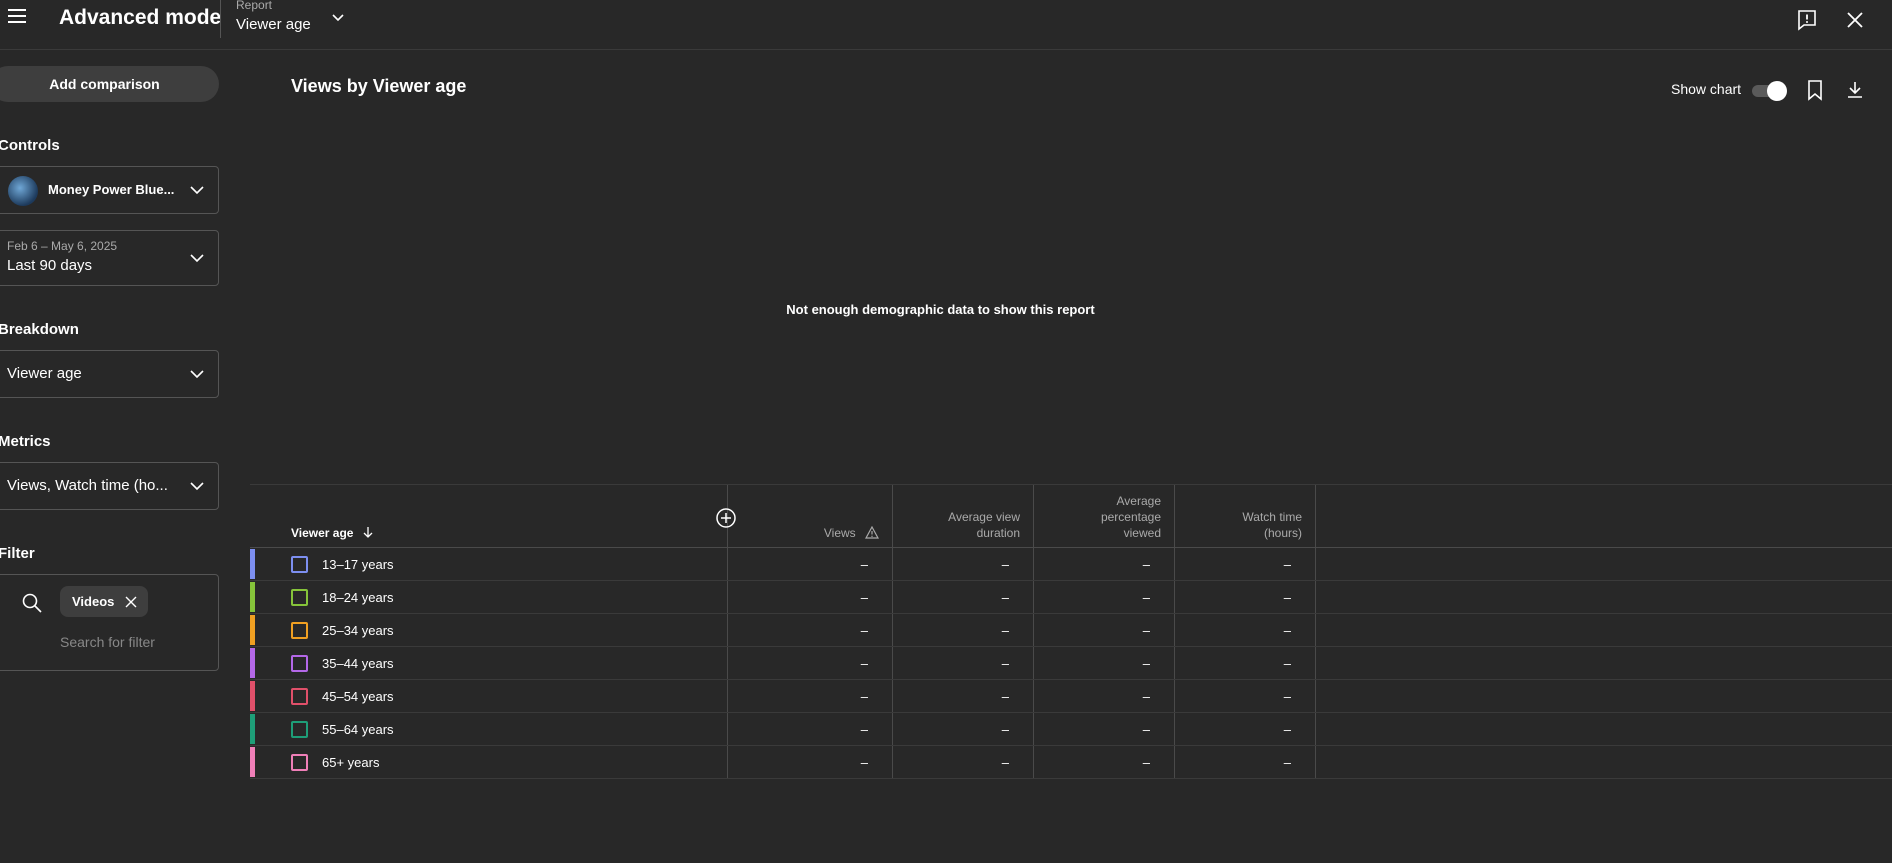 This screenshot has height=863, width=1892. What do you see at coordinates (1142, 533) in the screenshot?
I see `column-header-label: viewed` at bounding box center [1142, 533].